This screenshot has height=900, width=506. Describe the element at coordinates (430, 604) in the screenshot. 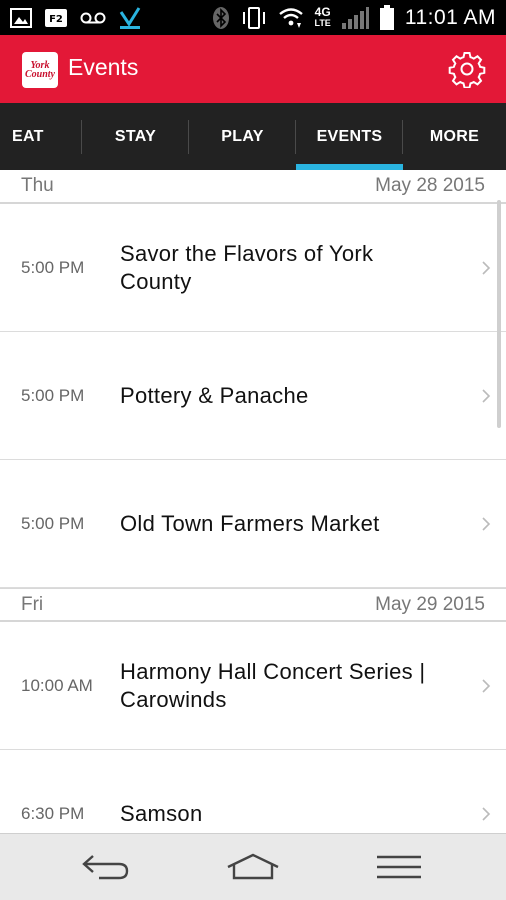

I see `date-label: May 29 2015` at that location.